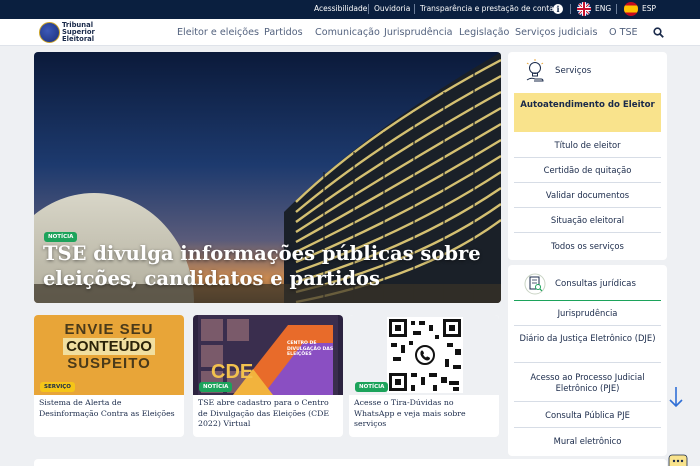  What do you see at coordinates (595, 284) in the screenshot?
I see `consultas-title: Consultas jurídicas` at bounding box center [595, 284].